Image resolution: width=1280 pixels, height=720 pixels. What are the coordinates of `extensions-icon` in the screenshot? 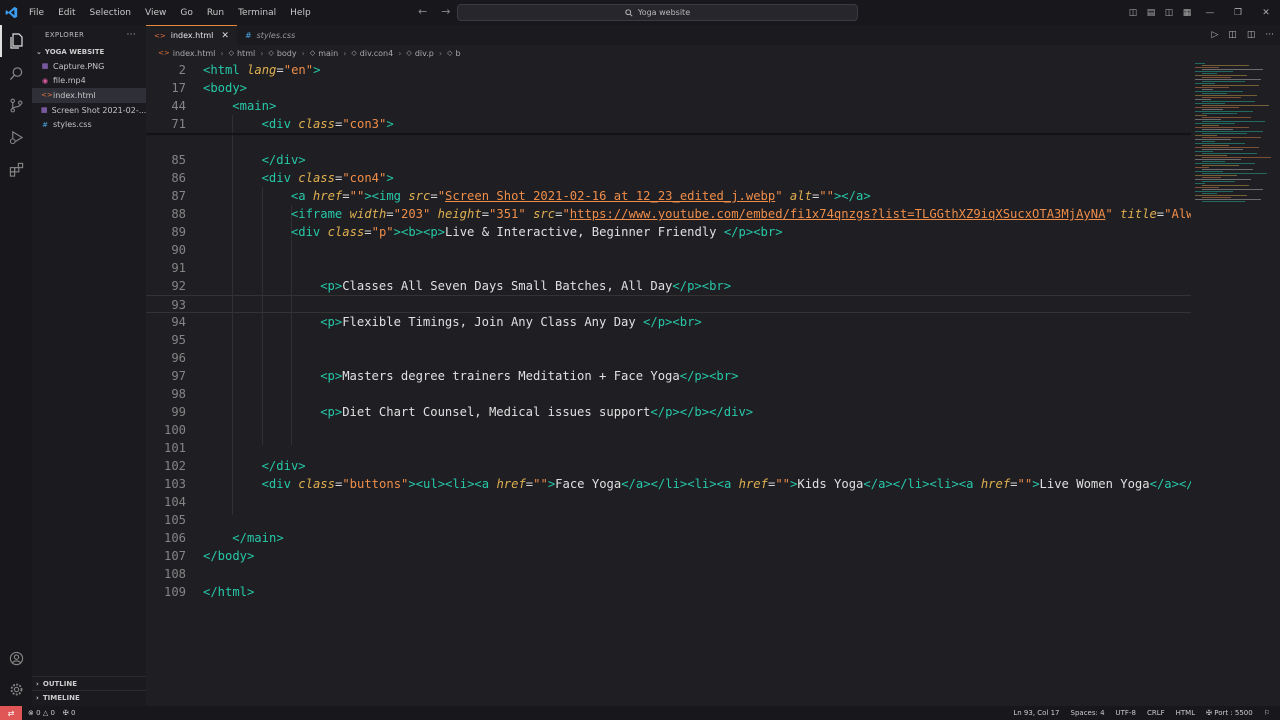 It's located at (16, 169).